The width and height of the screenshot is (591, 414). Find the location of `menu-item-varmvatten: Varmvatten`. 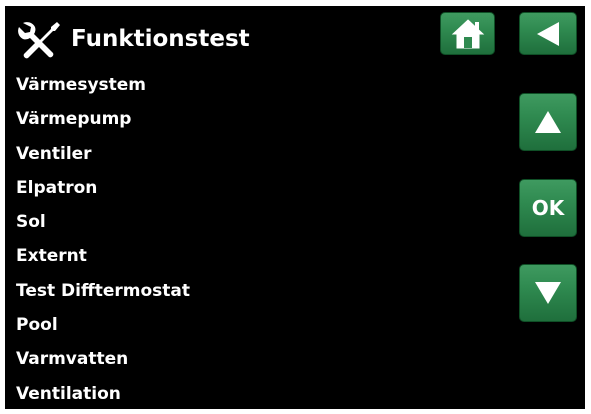

menu-item-varmvatten: Varmvatten is located at coordinates (103, 359).